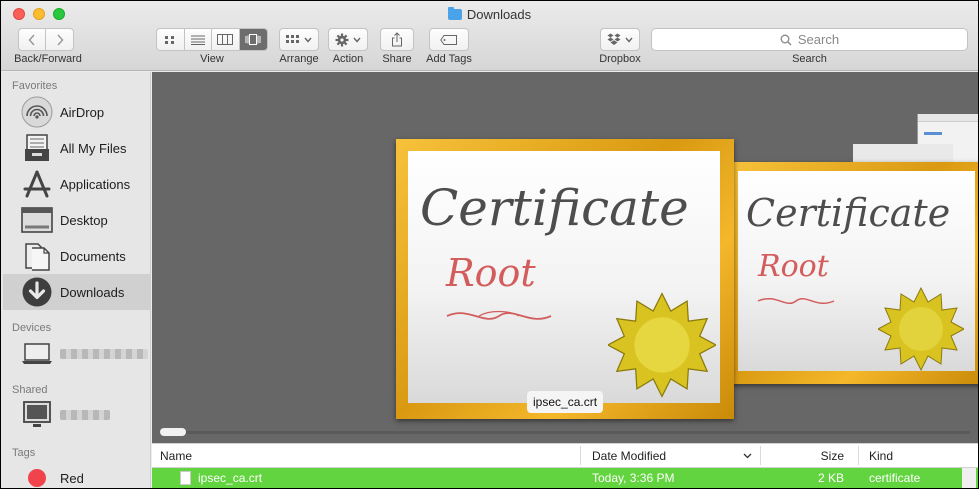 Image resolution: width=979 pixels, height=489 pixels. I want to click on sidebar-item-shared-computer, so click(77, 415).